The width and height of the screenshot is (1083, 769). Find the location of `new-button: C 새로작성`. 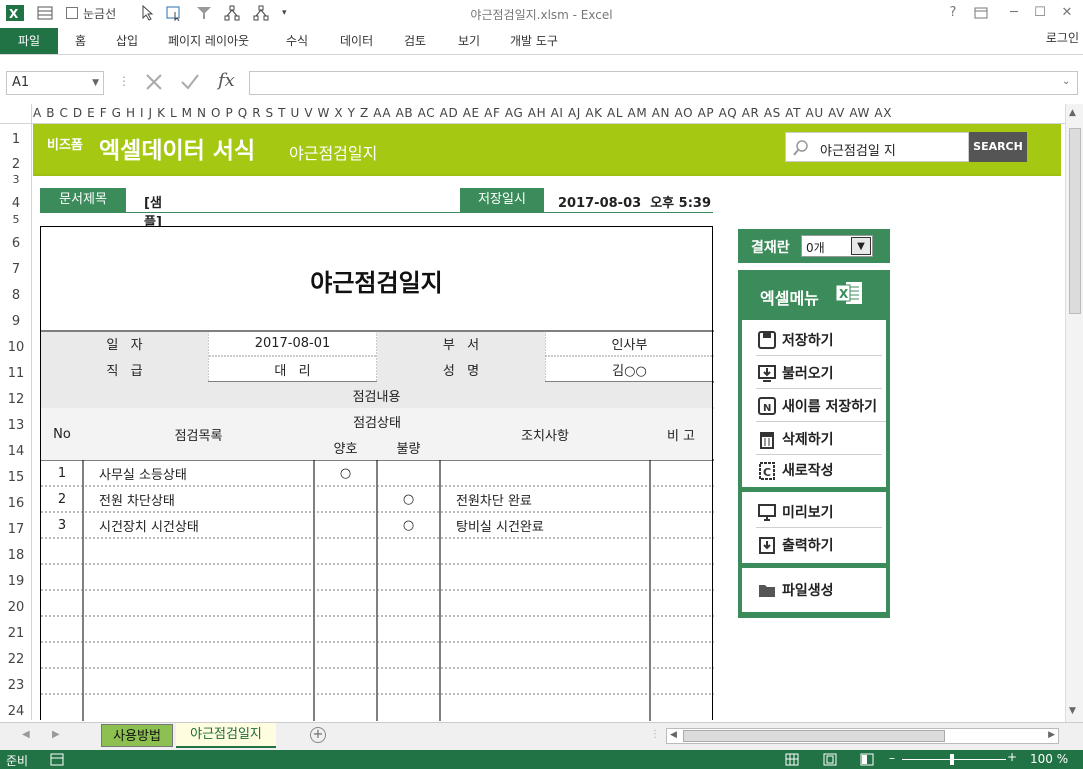

new-button: C 새로작성 is located at coordinates (819, 470).